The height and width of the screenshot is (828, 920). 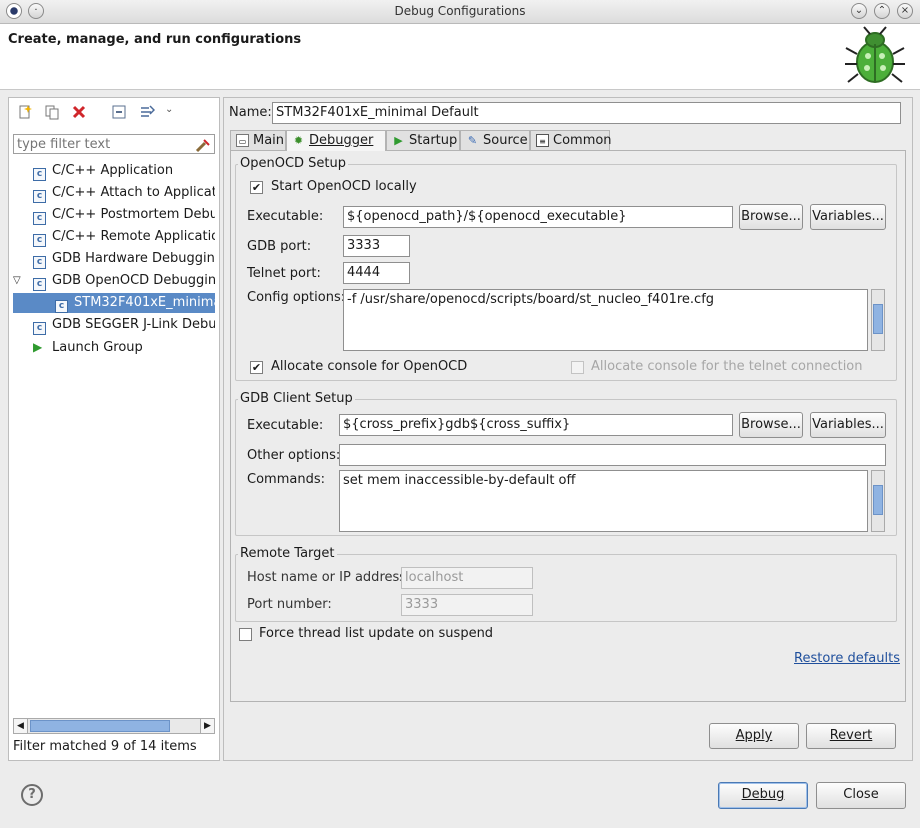 I want to click on filter-status: Filter matched 9 of 14 items, so click(x=105, y=746).